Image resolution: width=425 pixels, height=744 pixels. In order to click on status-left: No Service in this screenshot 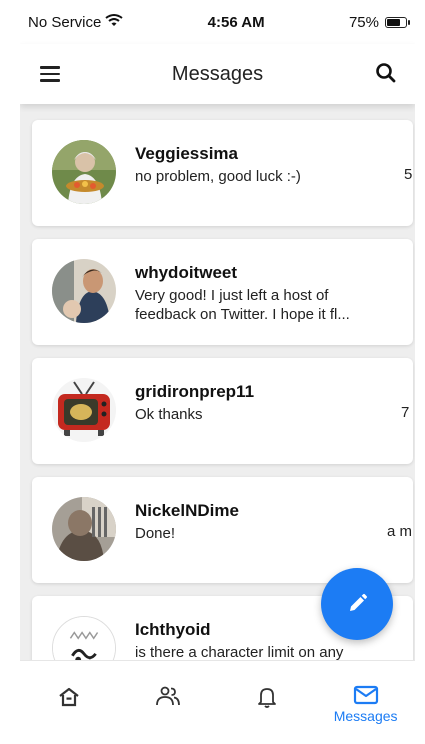, I will do `click(75, 22)`.